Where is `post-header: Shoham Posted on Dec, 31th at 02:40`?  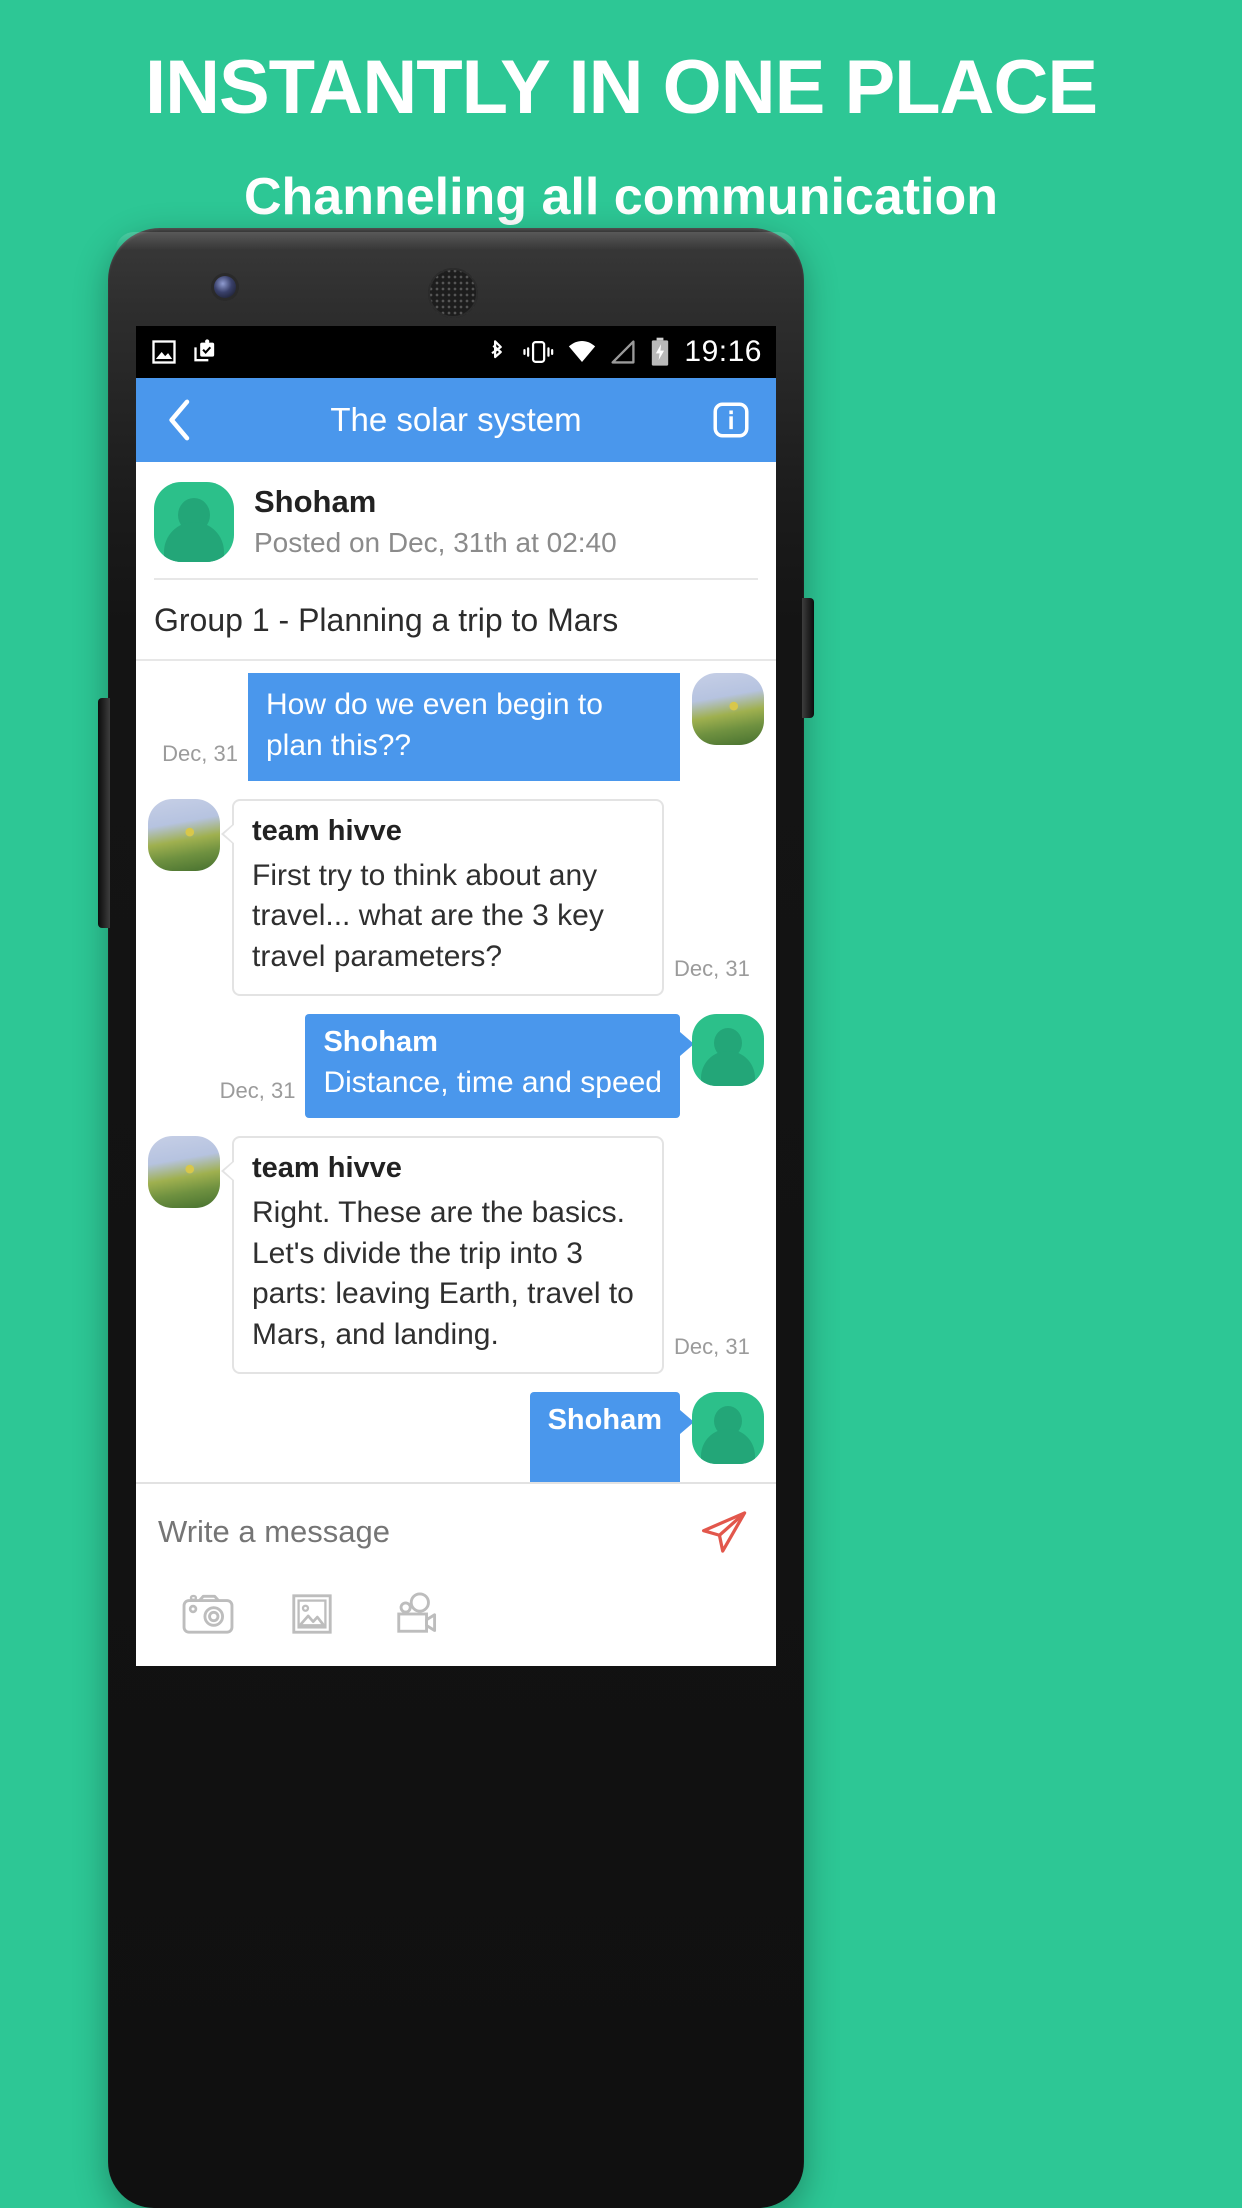
post-header: Shoham Posted on Dec, 31th at 02:40 is located at coordinates (456, 520).